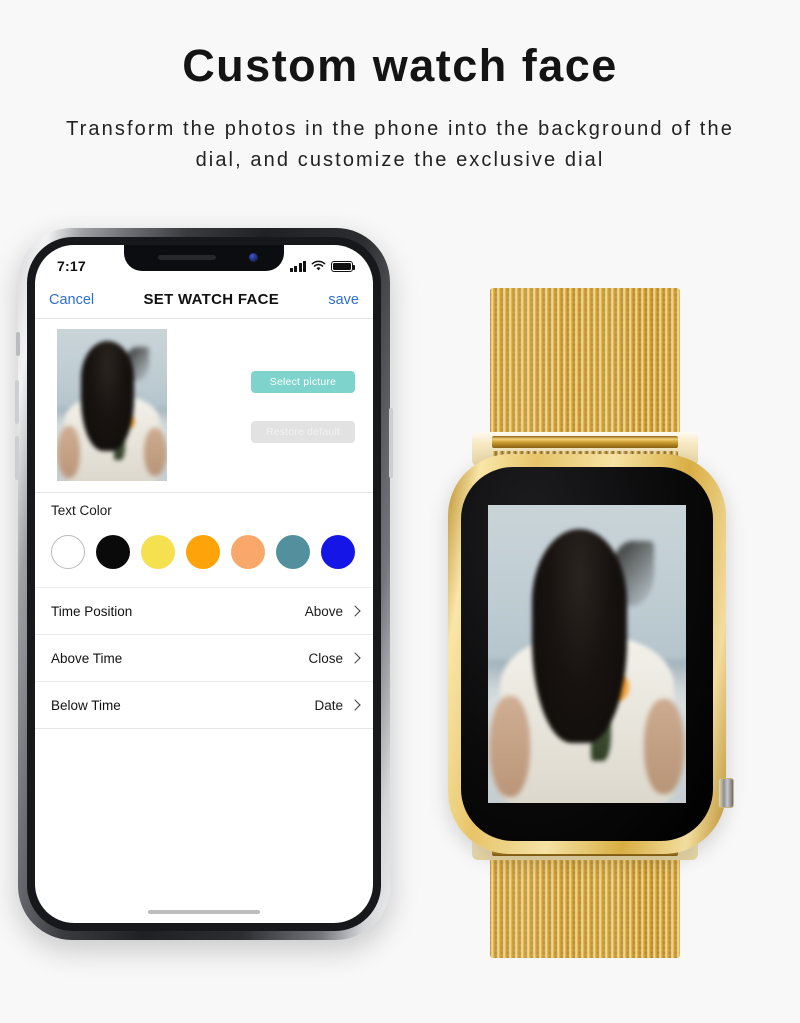 The height and width of the screenshot is (1023, 800). What do you see at coordinates (92, 611) in the screenshot?
I see `setting-label: Time Position` at bounding box center [92, 611].